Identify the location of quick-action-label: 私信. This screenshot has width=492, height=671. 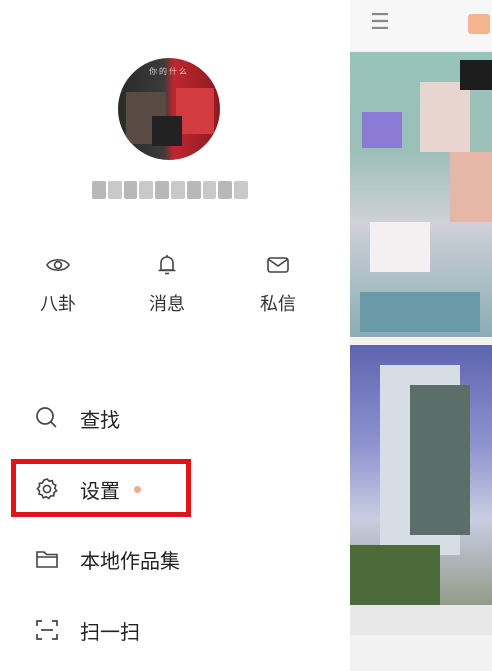
(278, 304).